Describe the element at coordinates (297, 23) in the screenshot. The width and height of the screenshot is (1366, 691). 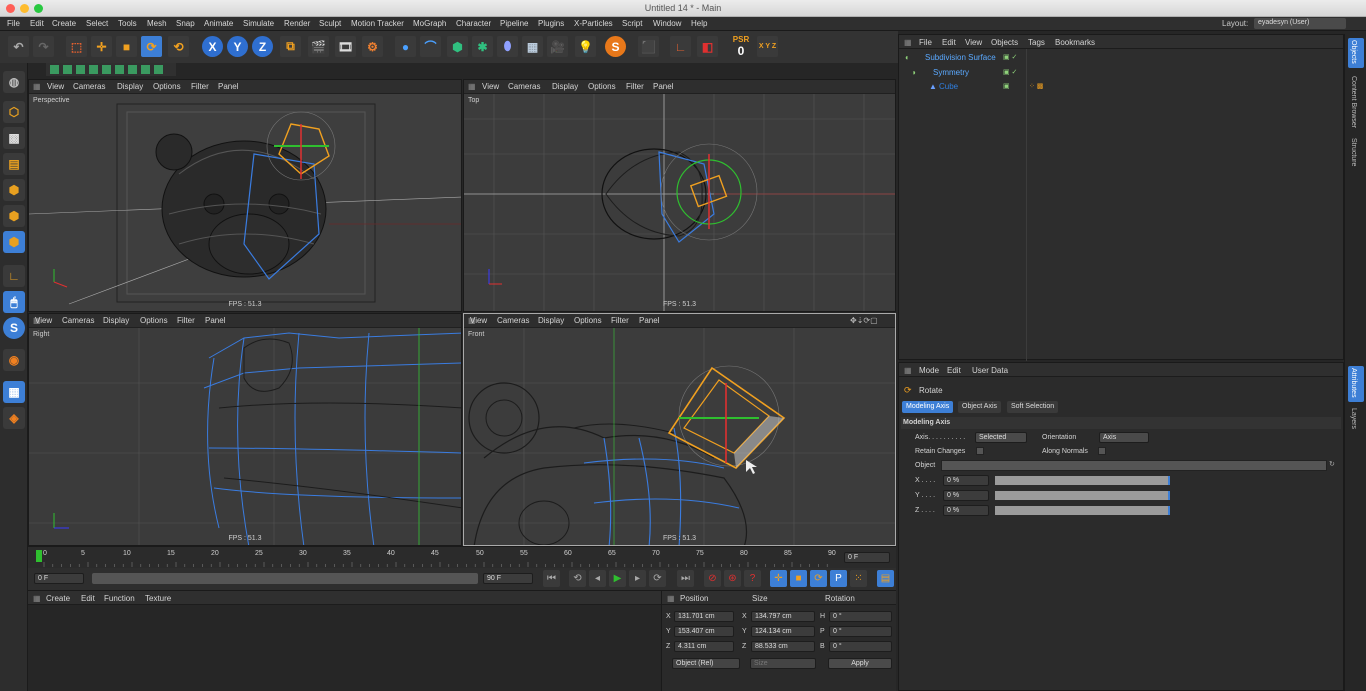
I see `menu-render: Render` at that location.